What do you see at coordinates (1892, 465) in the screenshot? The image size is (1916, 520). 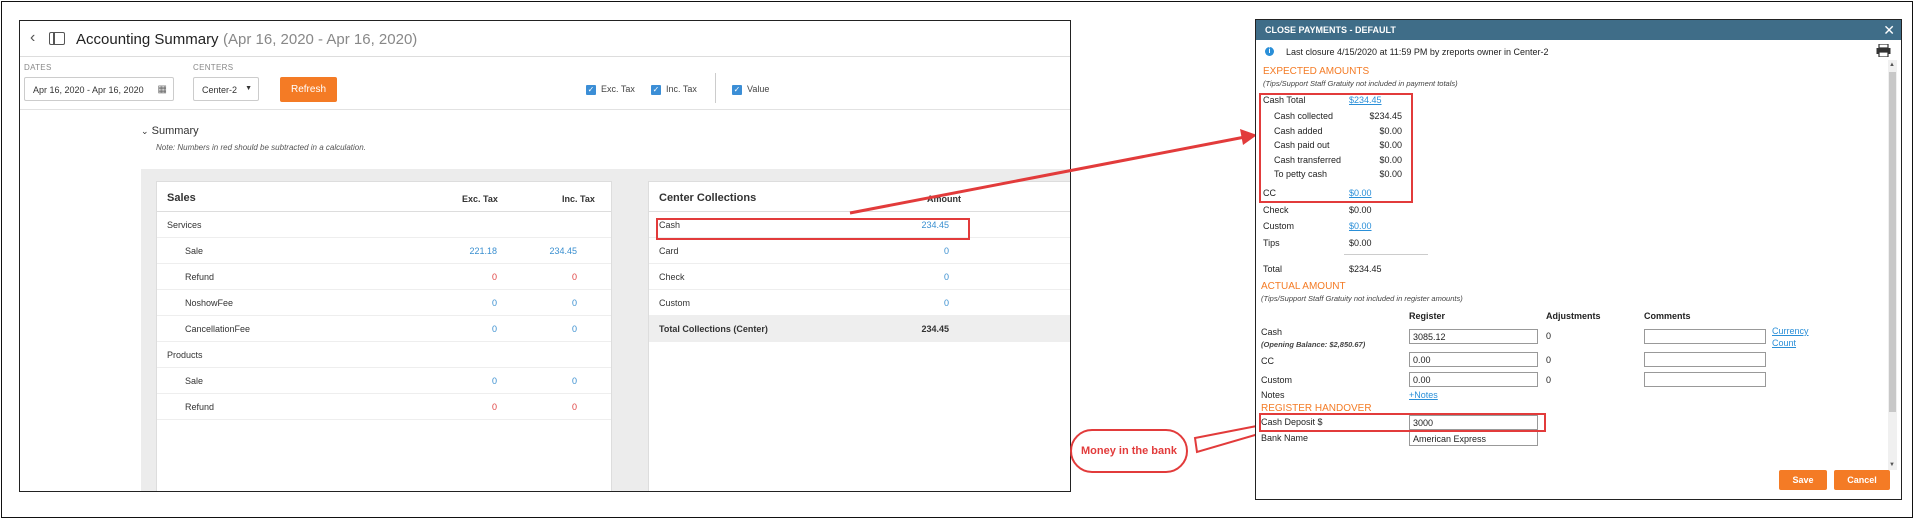 I see `scroll-down-icon: ▼` at bounding box center [1892, 465].